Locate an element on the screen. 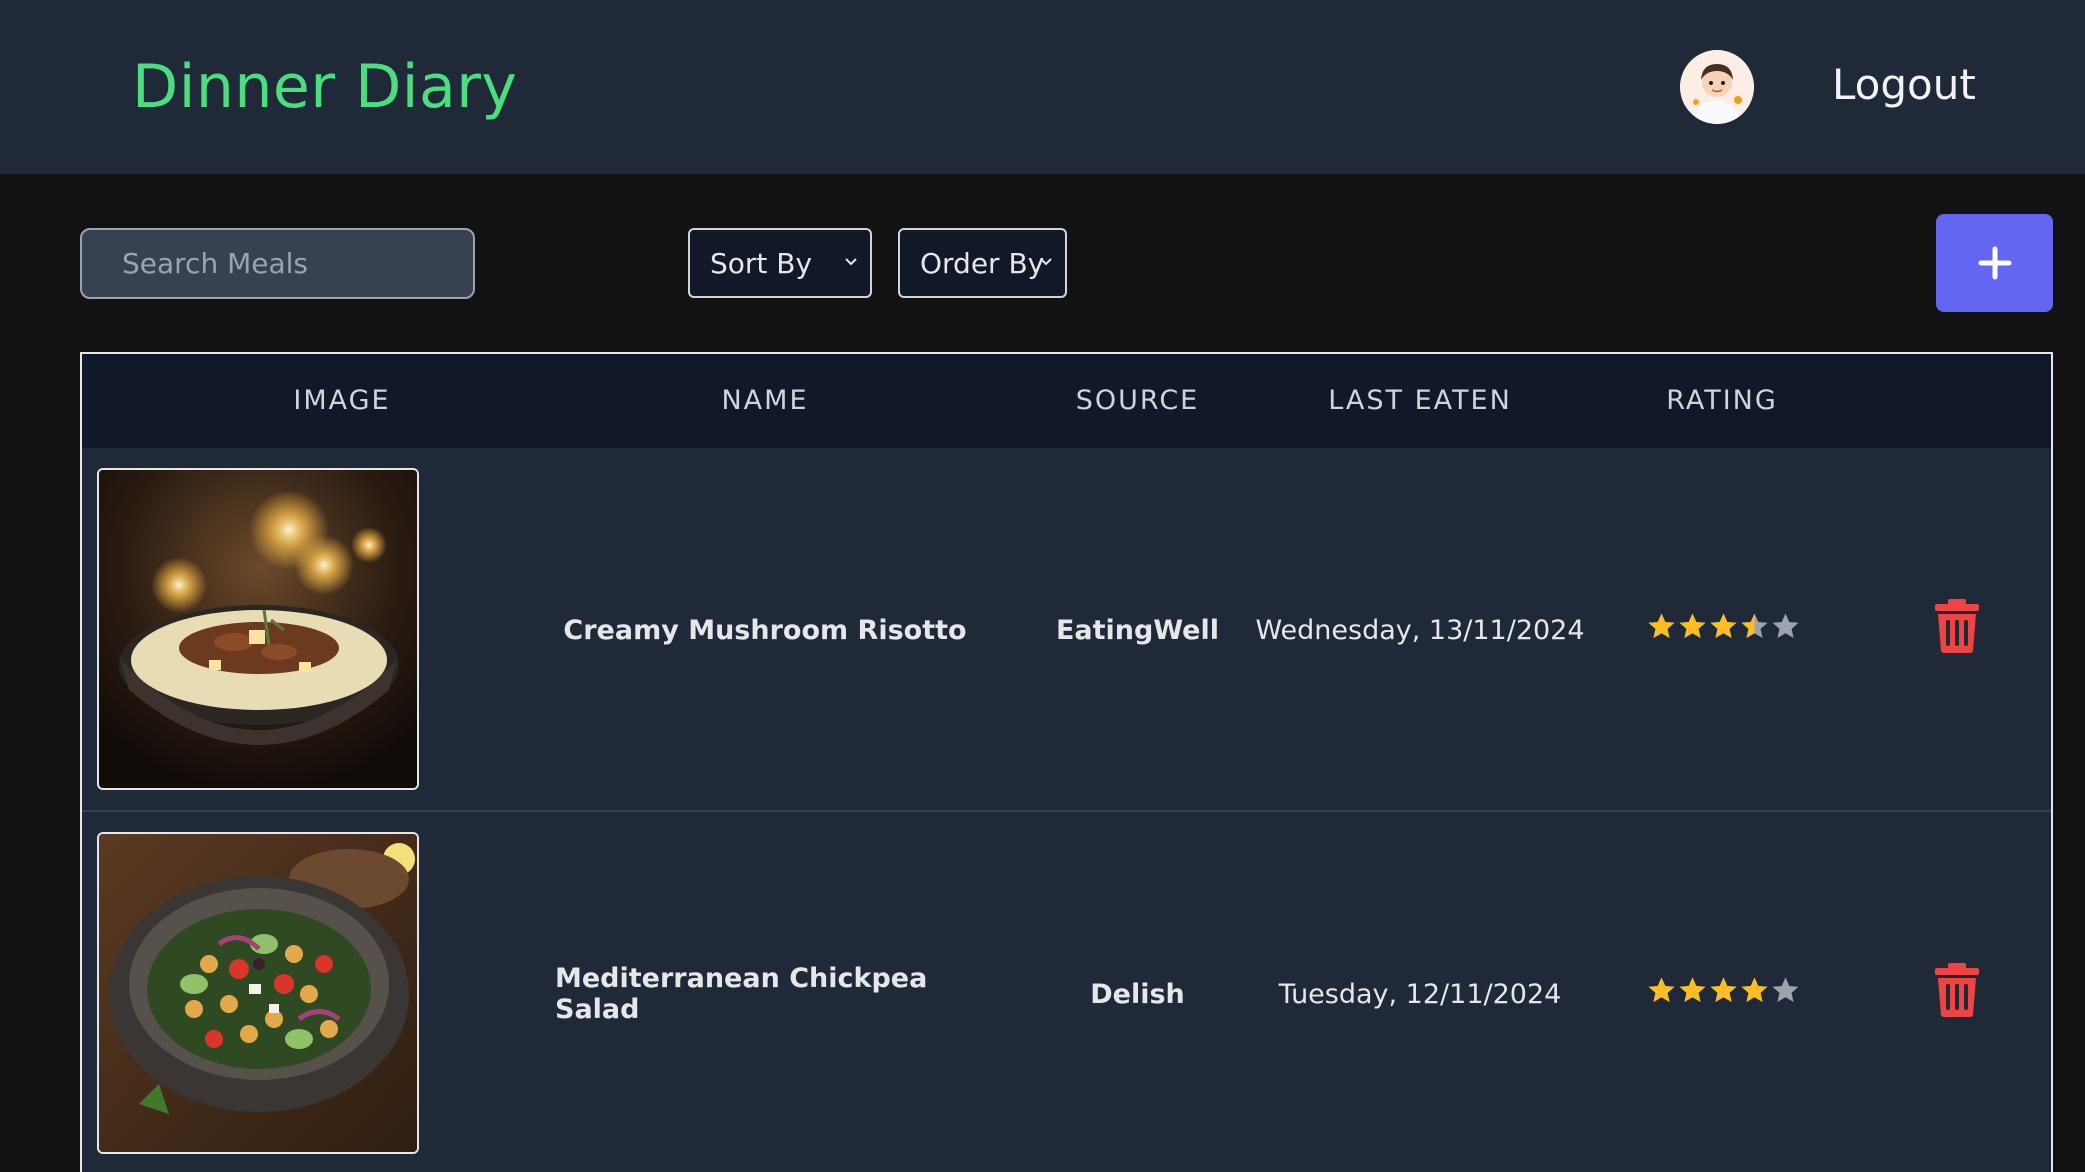 The height and width of the screenshot is (1172, 2085). meal-name: Mediterranean Chickpea Salad is located at coordinates (741, 994).